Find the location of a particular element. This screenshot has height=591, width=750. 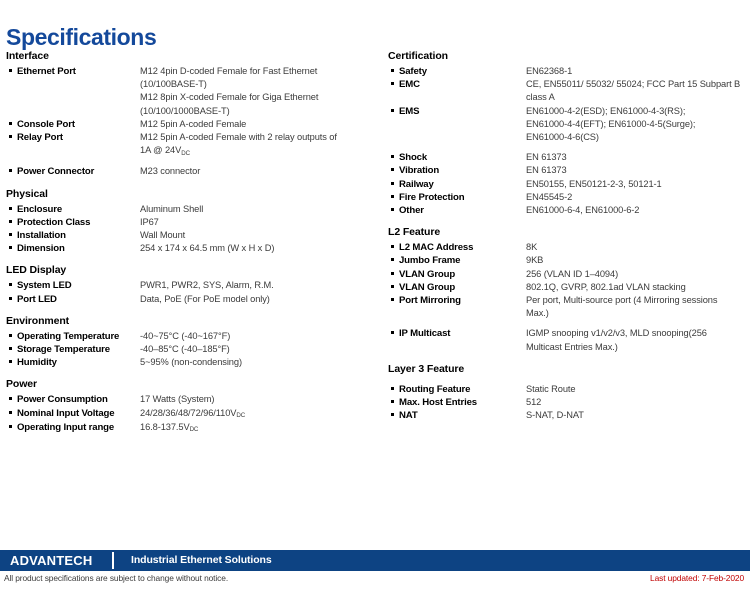

spec-group-heading: L2 Feature is located at coordinates (414, 232).